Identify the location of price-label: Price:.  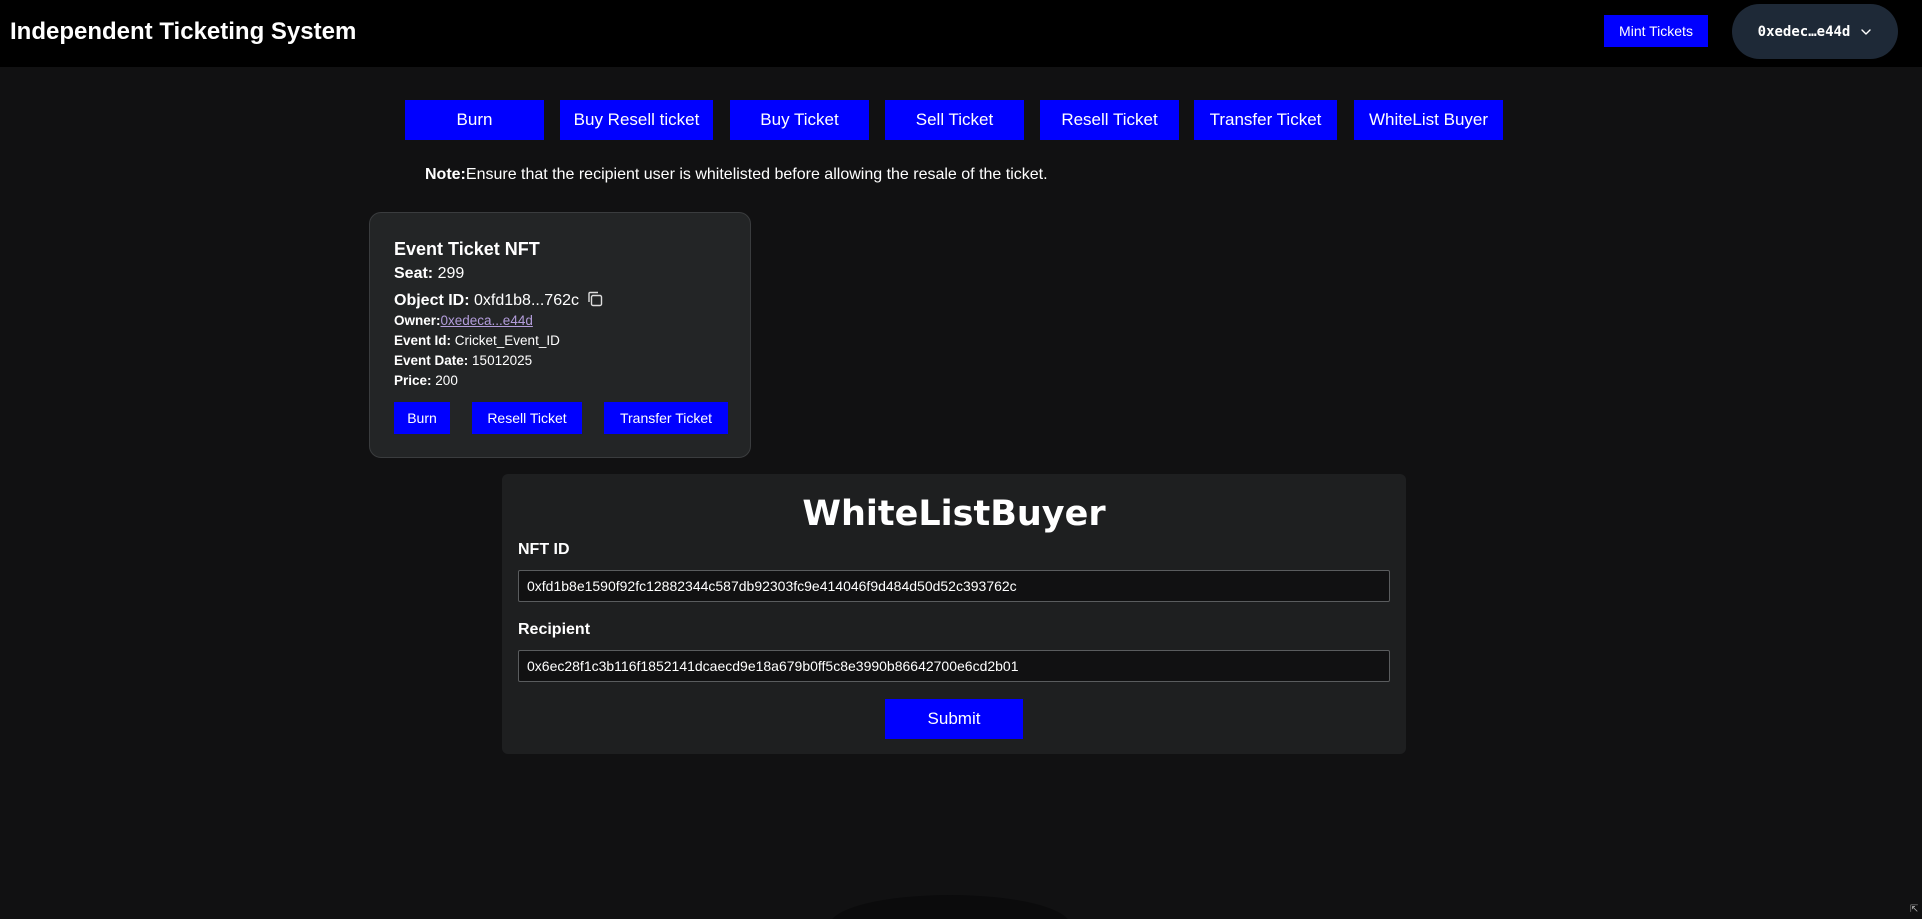
(413, 380).